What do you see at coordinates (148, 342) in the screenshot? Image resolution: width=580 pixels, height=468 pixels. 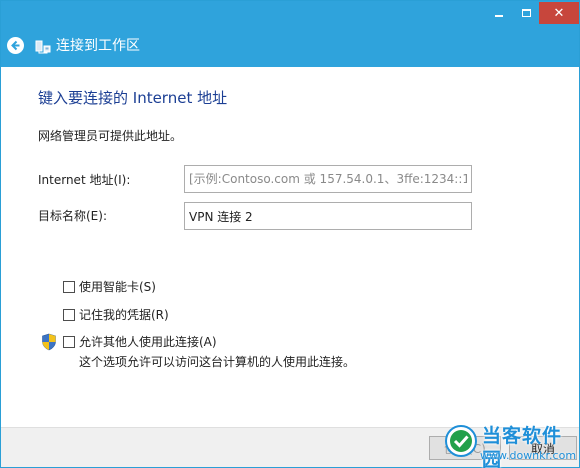 I see `allow-others-label: 允许其他人使用此连接(A)` at bounding box center [148, 342].